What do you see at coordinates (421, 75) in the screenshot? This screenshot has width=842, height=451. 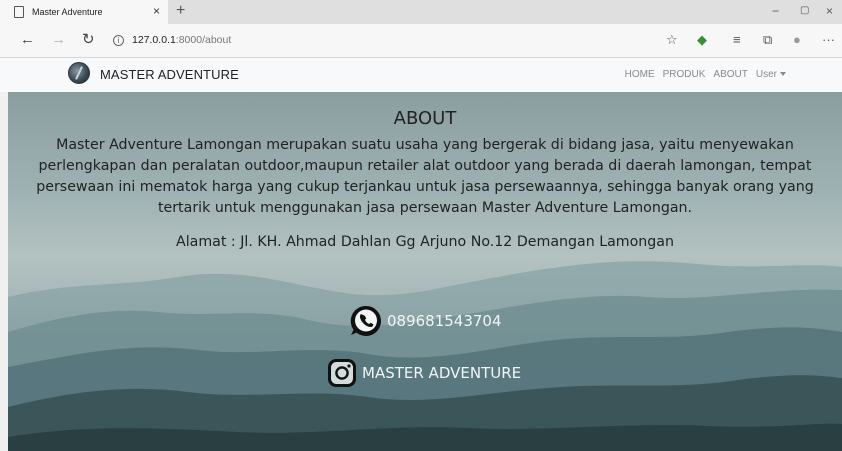 I see `site-navbar: MASTER ADVENTURE HOME PRODUK ABOUT User` at bounding box center [421, 75].